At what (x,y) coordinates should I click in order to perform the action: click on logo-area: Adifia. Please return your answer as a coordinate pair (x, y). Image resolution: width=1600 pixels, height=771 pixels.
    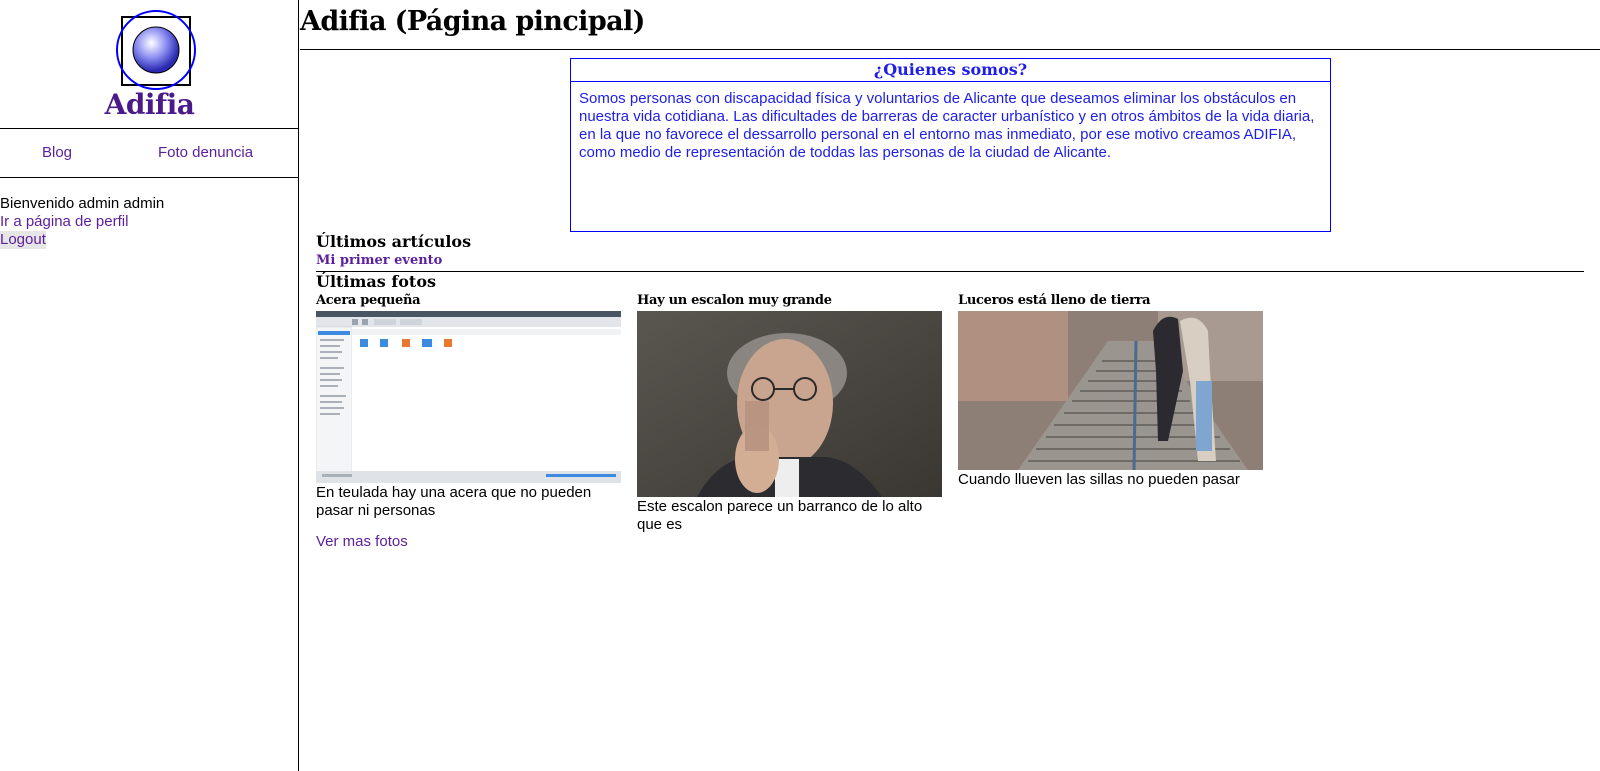
    Looking at the image, I should click on (149, 64).